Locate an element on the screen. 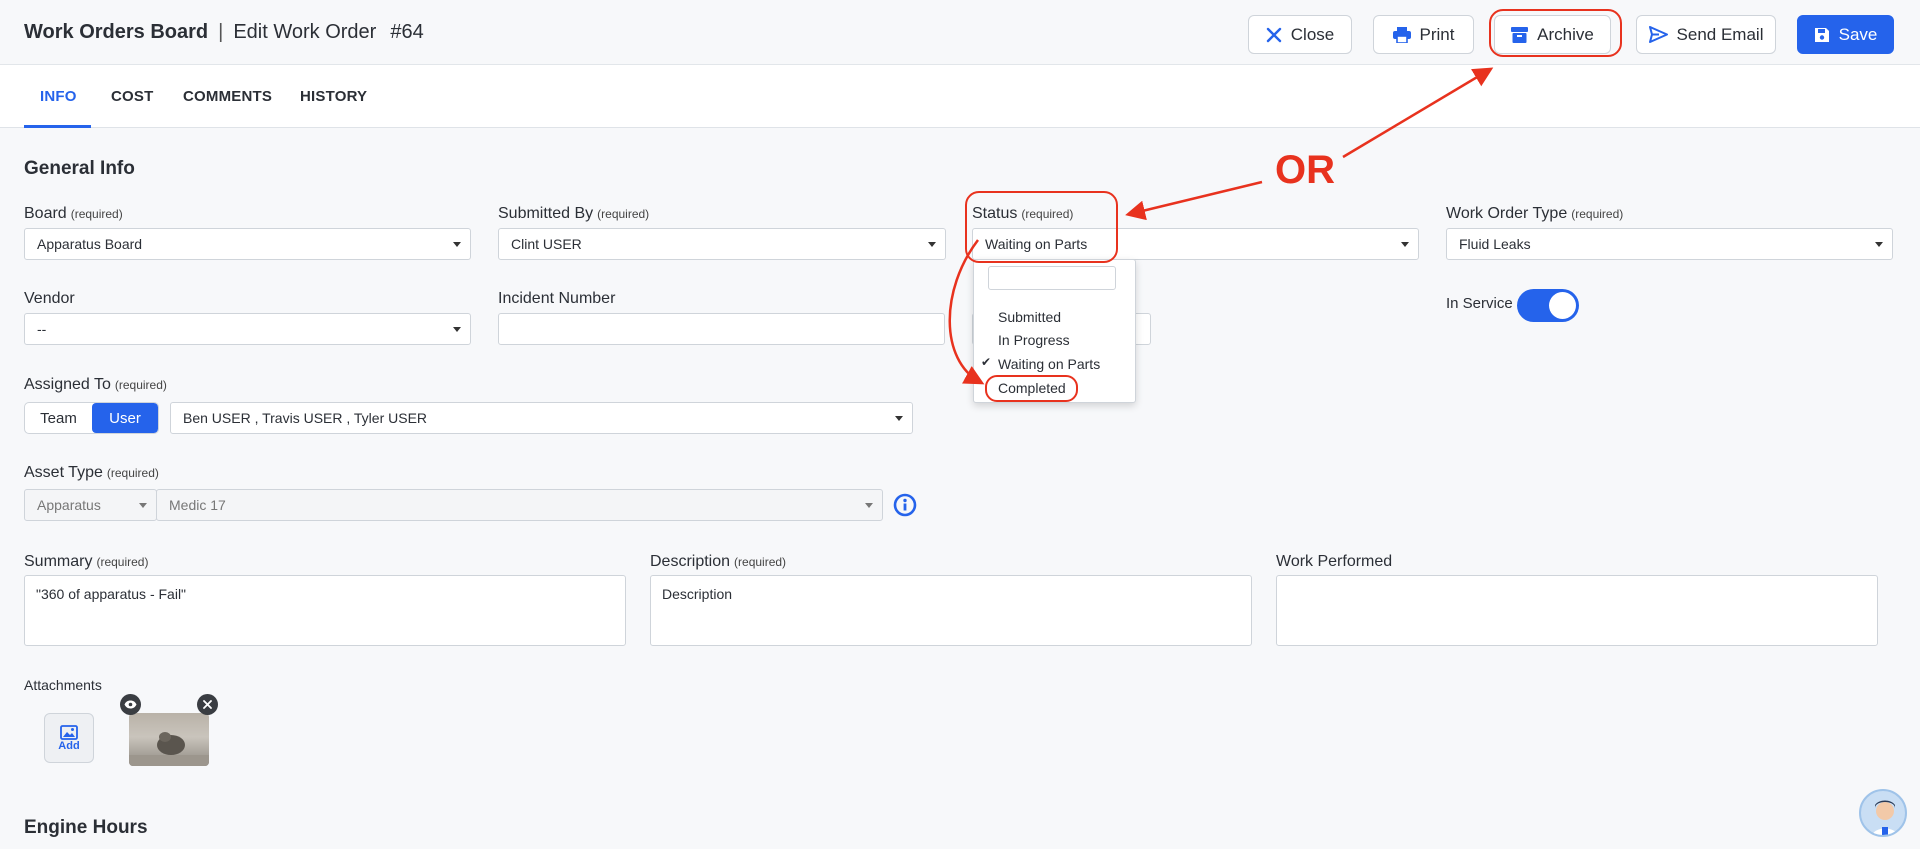 The image size is (1920, 849). assistant-avatar is located at coordinates (1883, 813).